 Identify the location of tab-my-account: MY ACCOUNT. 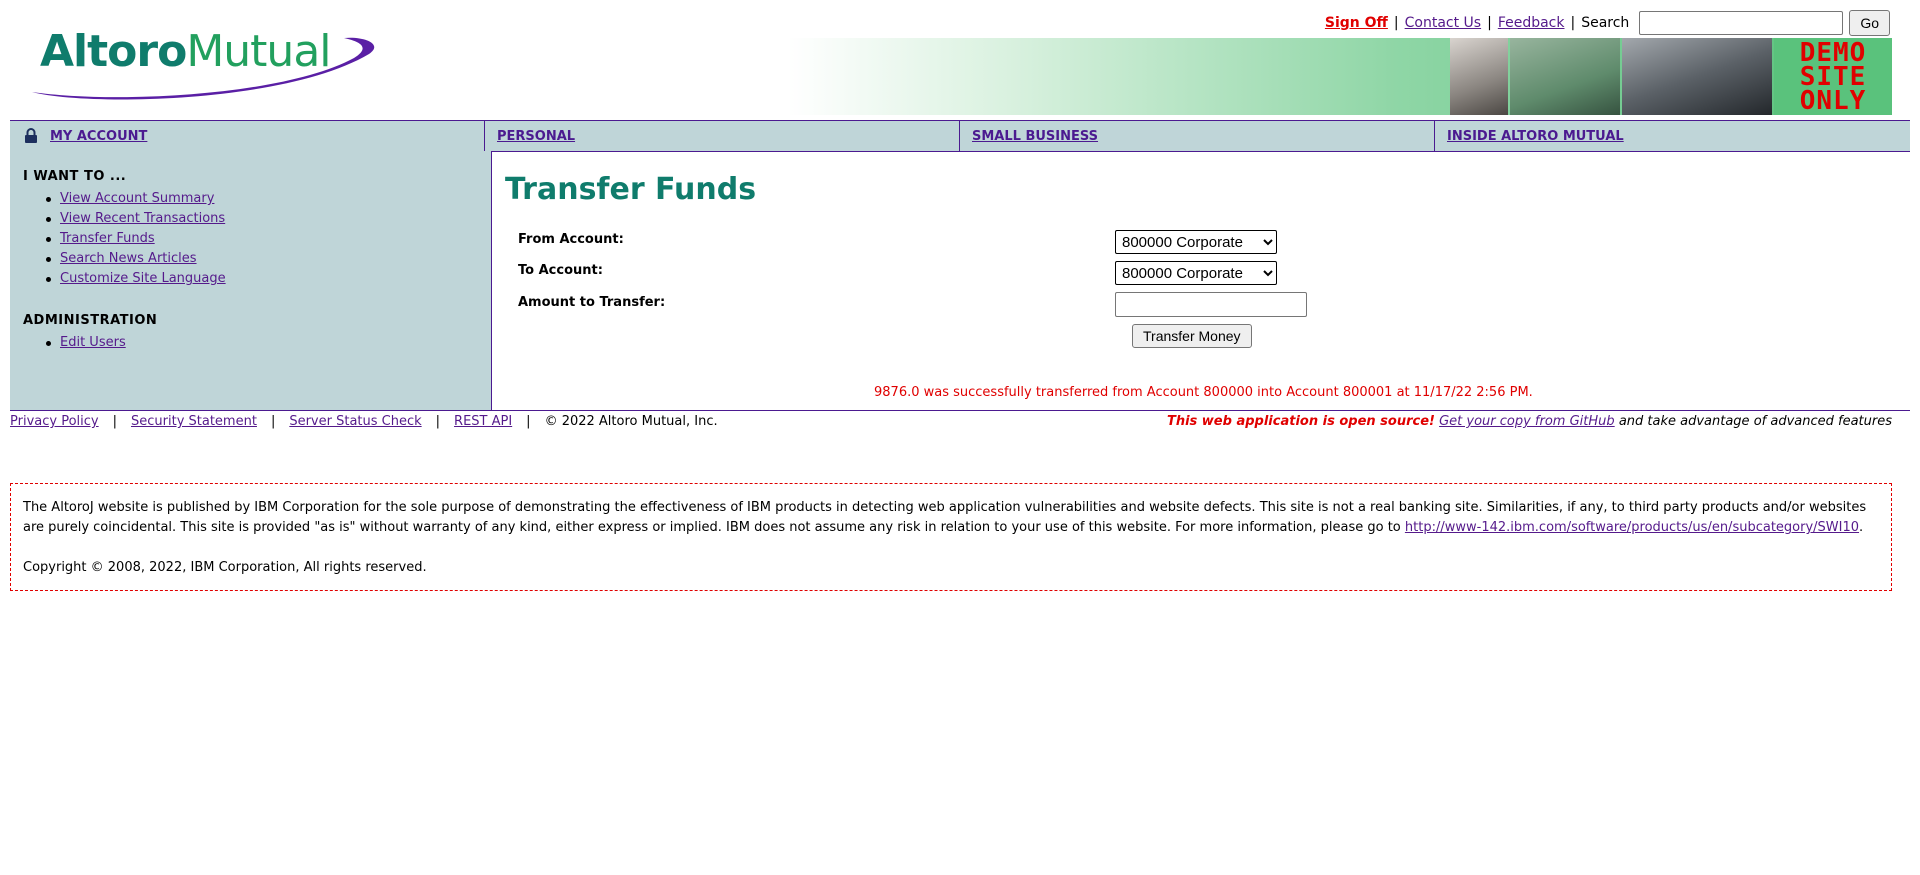
(247, 136).